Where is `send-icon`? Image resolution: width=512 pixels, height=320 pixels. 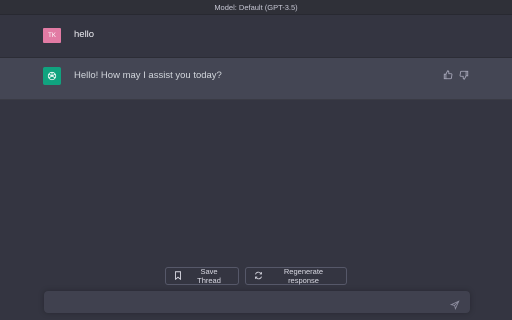 send-icon is located at coordinates (454, 304).